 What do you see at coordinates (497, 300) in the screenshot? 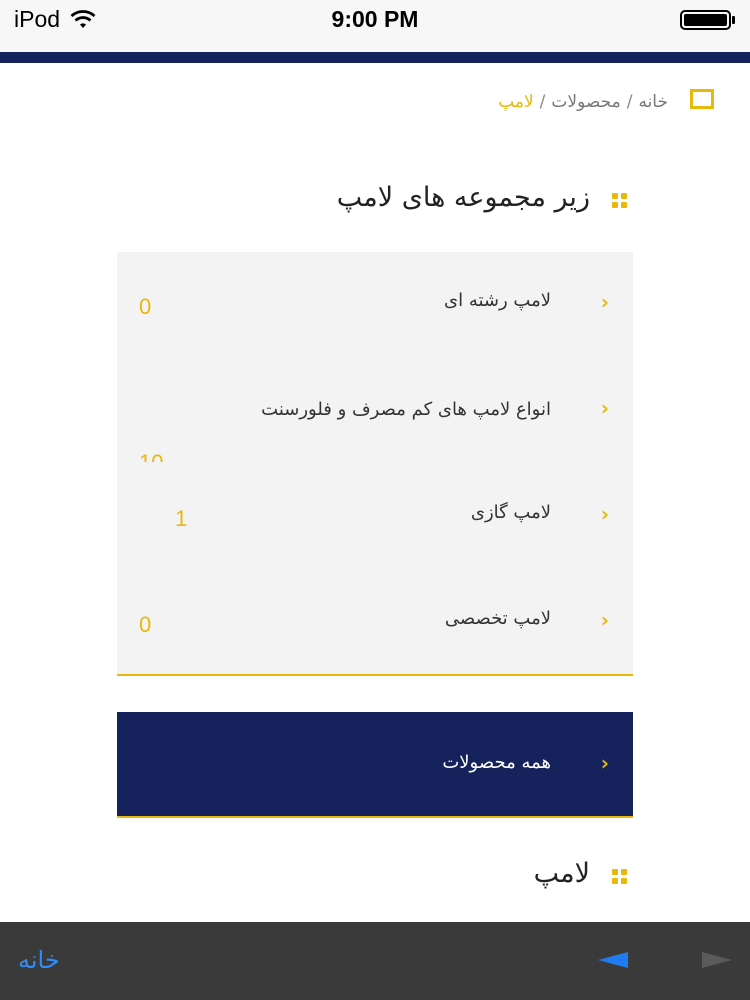
I see `subcategory-label: لامپ رشته ای` at bounding box center [497, 300].